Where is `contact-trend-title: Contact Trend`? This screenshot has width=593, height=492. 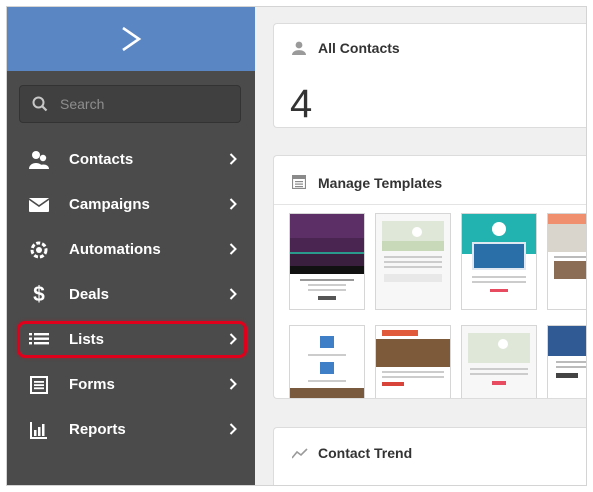
contact-trend-title: Contact Trend is located at coordinates (365, 453).